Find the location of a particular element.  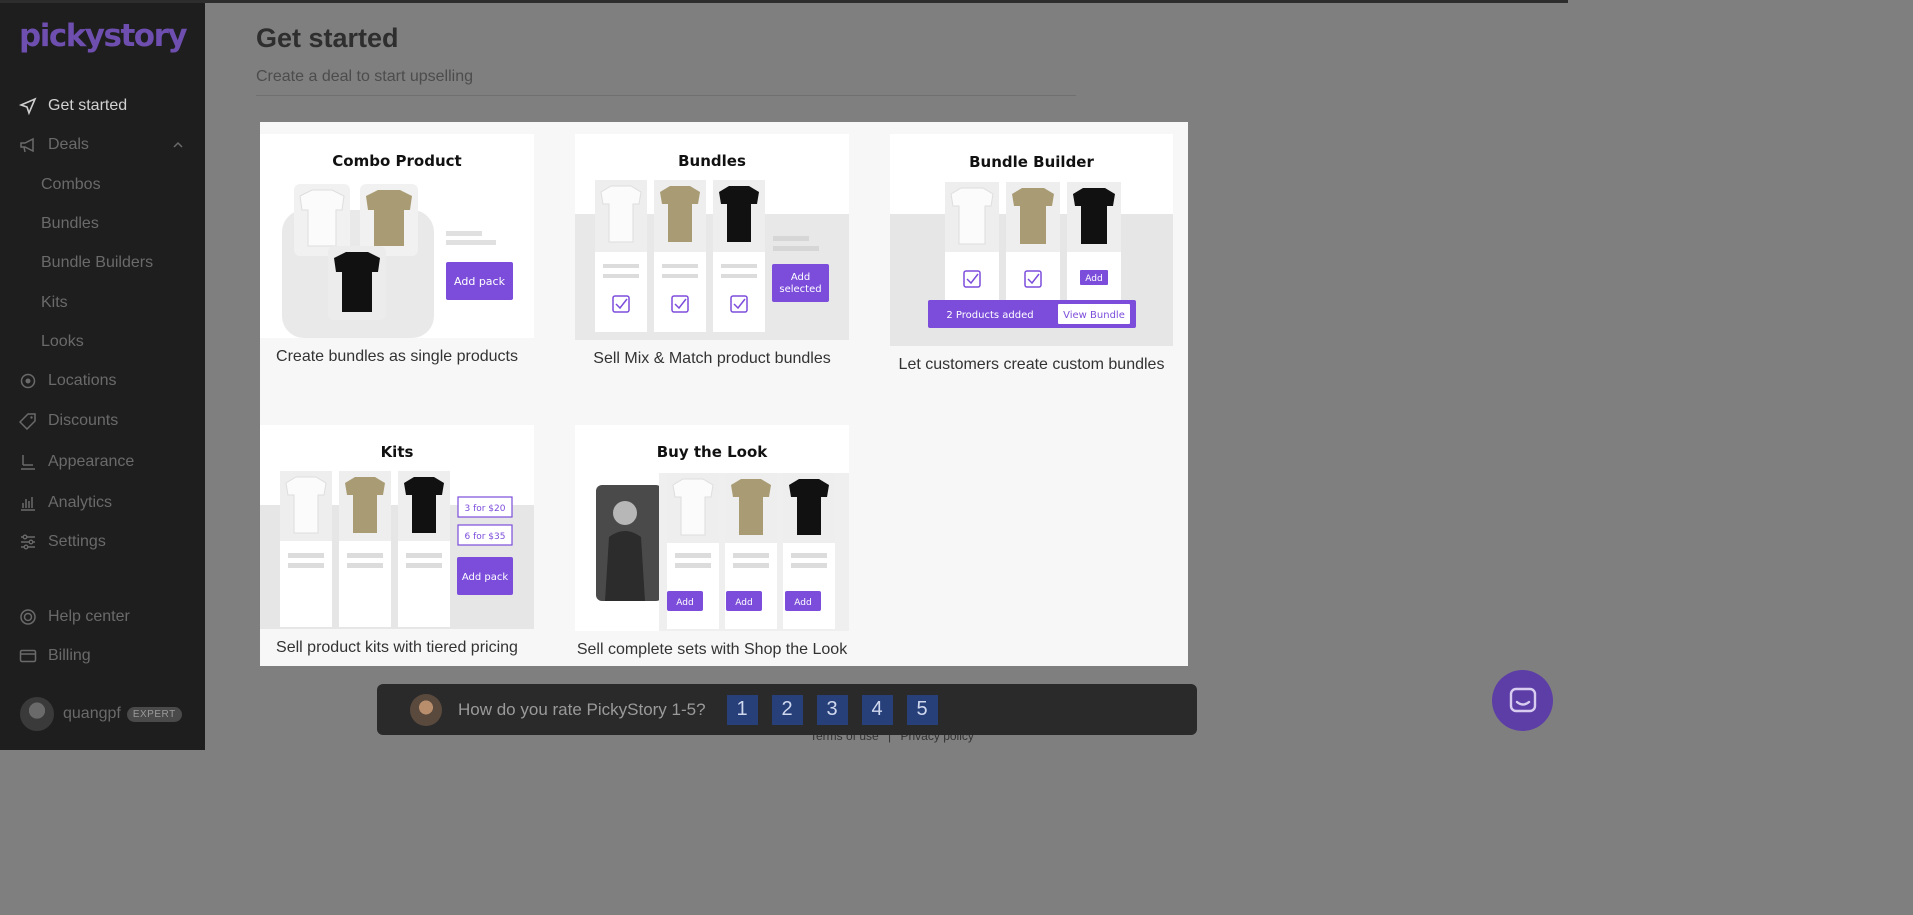

svg-text: 6 for $35 is located at coordinates (484, 537).